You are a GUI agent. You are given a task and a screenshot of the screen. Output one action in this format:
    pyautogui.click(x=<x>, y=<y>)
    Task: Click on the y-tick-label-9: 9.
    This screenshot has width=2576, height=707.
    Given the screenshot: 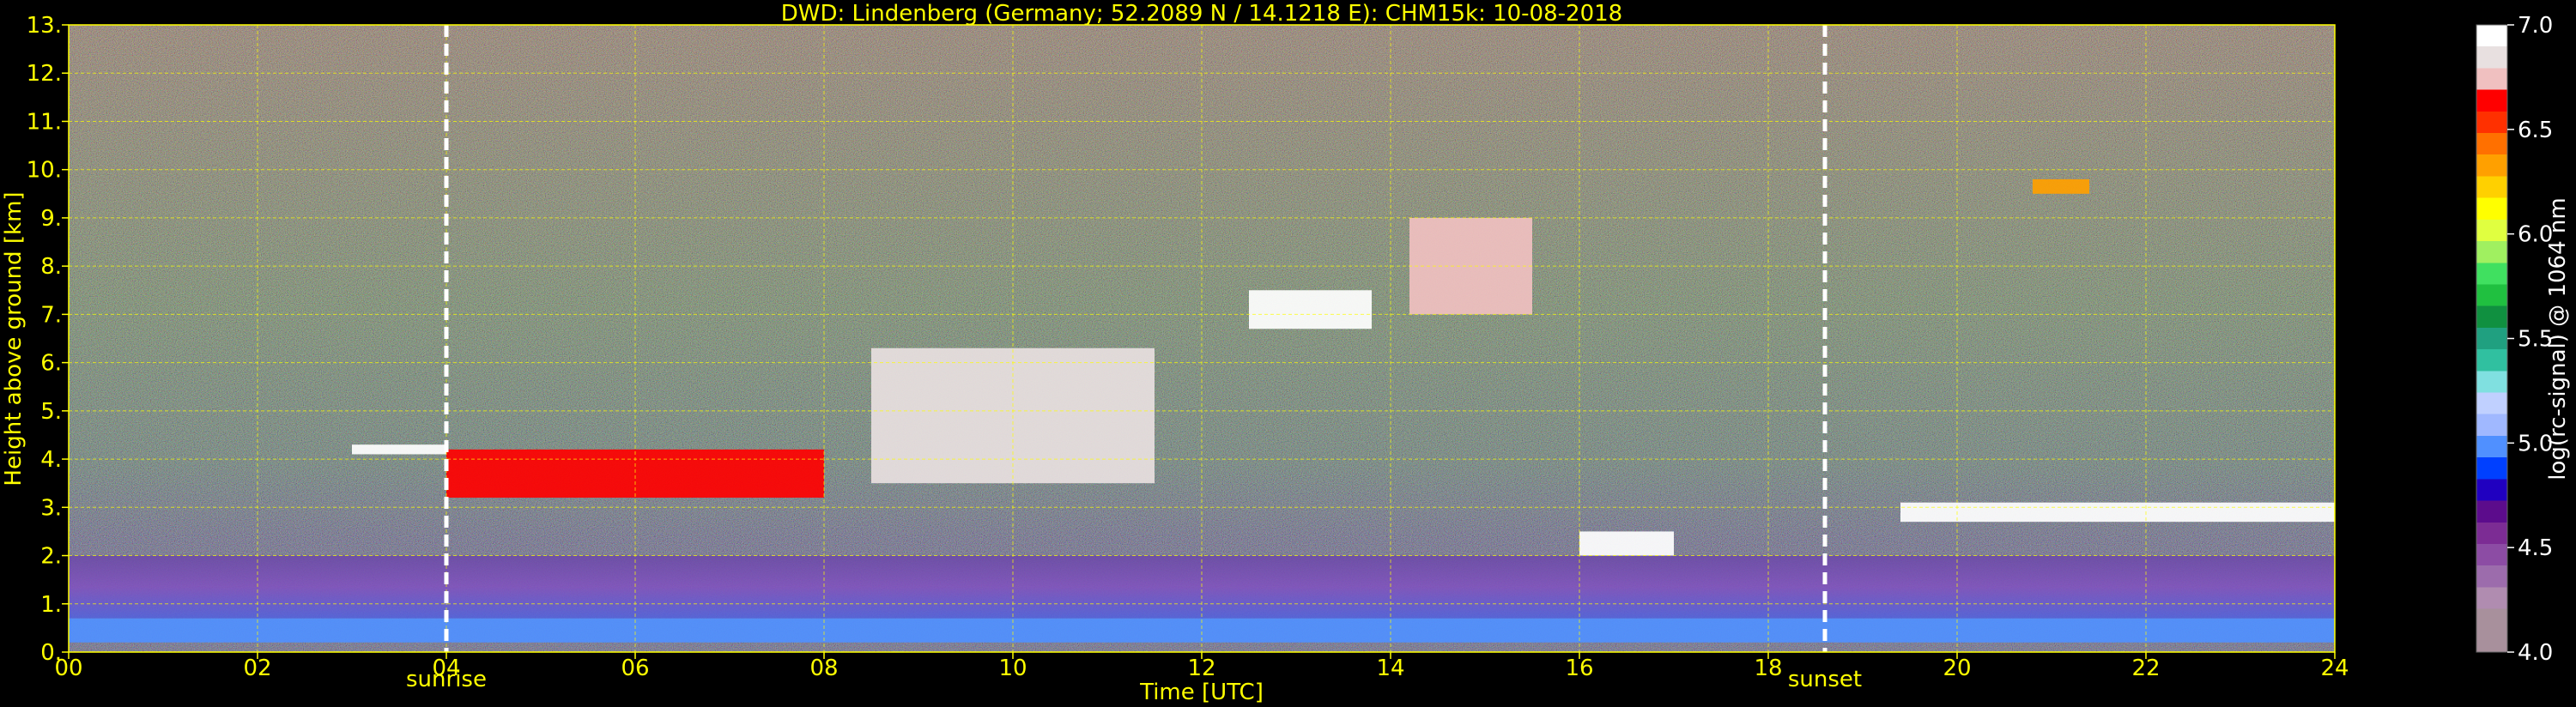 What is the action you would take?
    pyautogui.click(x=51, y=219)
    